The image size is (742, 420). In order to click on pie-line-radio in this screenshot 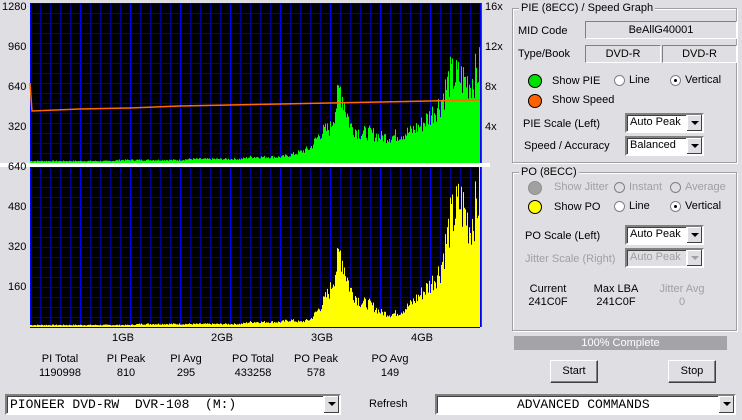, I will do `click(619, 80)`.